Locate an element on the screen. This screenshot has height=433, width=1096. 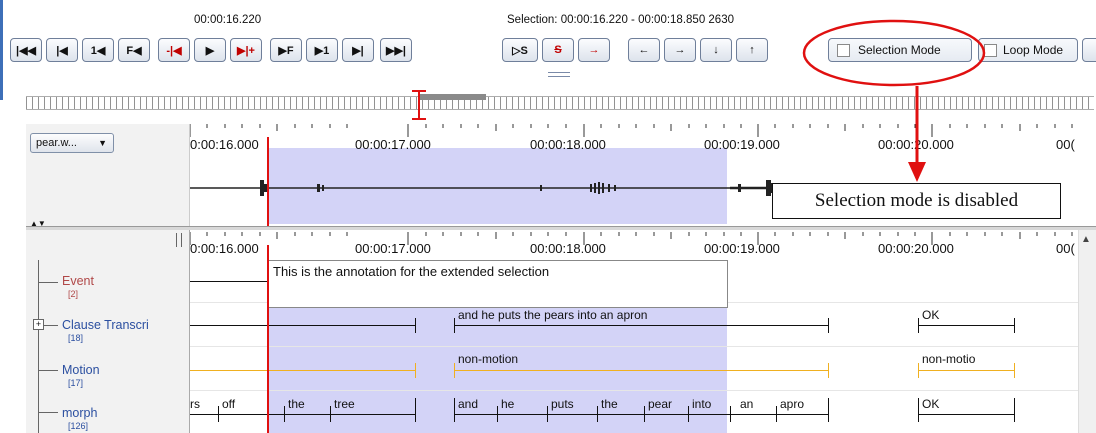
ann-ruler-label-2: 00:00:18.000 is located at coordinates (568, 248).